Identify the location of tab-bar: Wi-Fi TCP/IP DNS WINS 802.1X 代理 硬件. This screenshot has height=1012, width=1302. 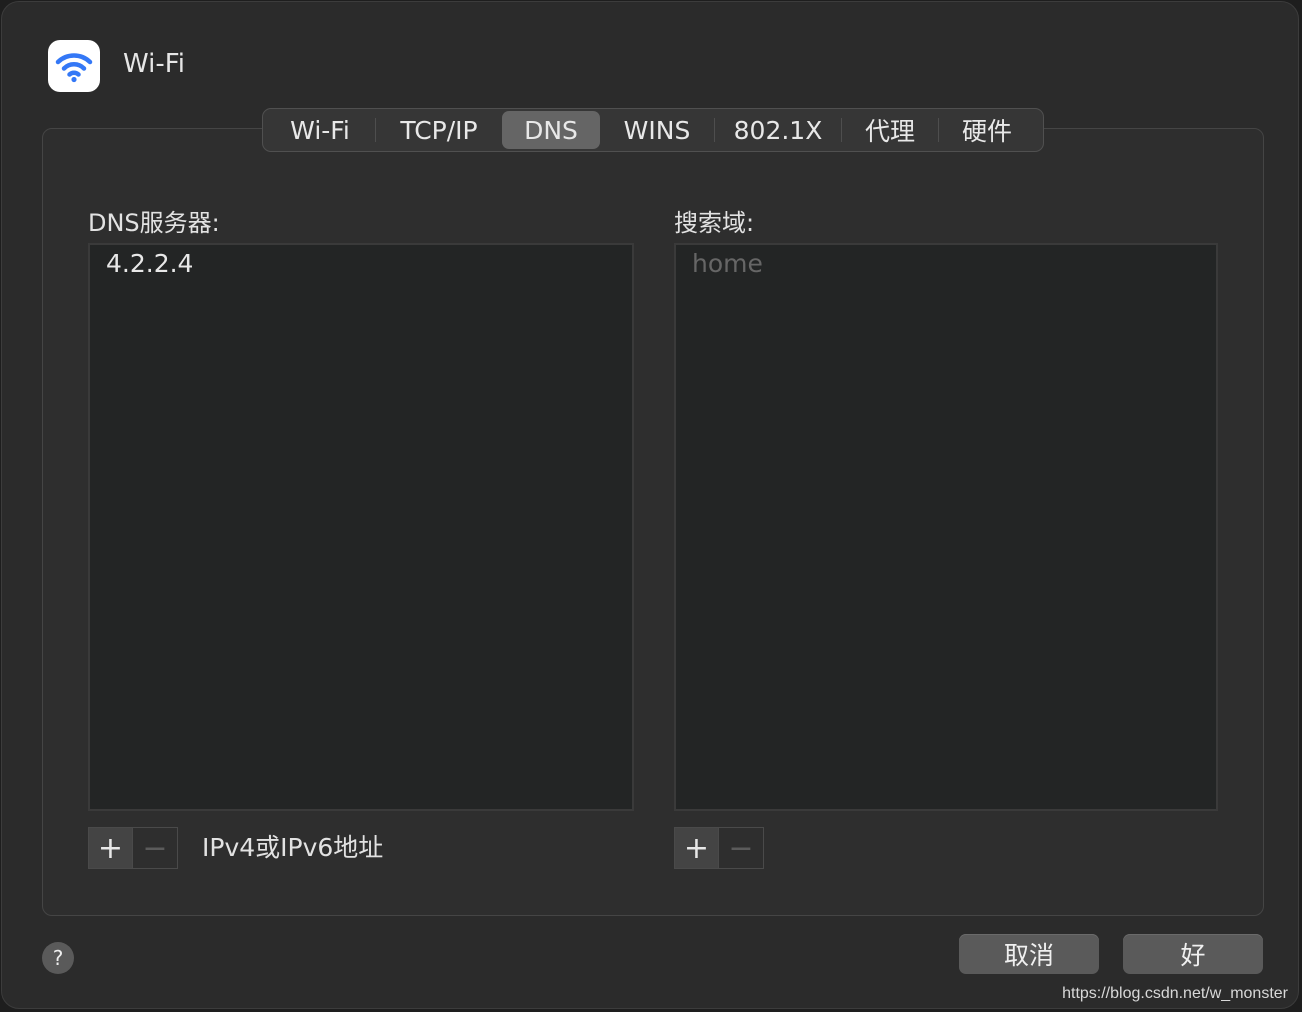
(653, 130).